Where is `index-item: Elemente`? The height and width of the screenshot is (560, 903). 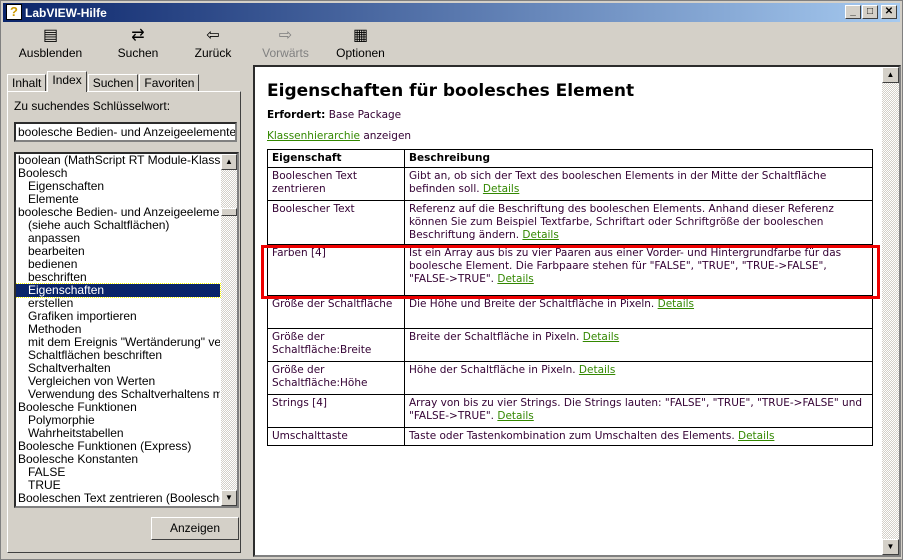
index-item: Elemente is located at coordinates (118, 199).